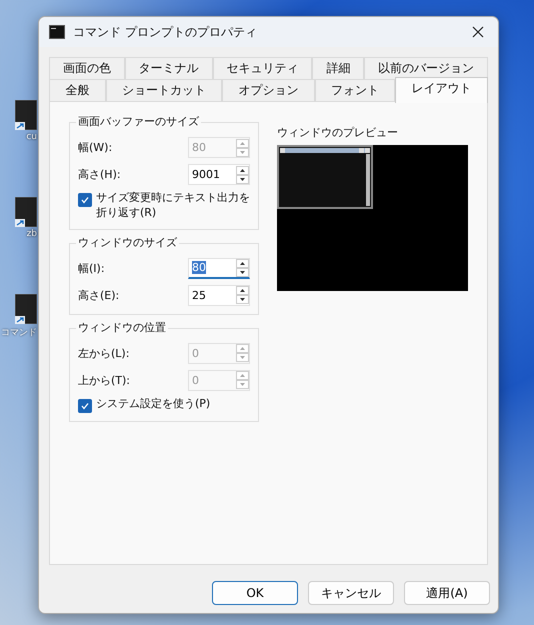 The height and width of the screenshot is (625, 534). I want to click on tab: ターミナル, so click(168, 68).